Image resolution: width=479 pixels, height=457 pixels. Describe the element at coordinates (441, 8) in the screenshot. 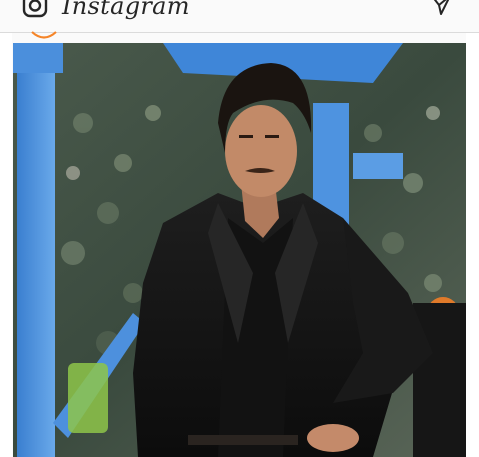

I see `direct-message-icon` at that location.